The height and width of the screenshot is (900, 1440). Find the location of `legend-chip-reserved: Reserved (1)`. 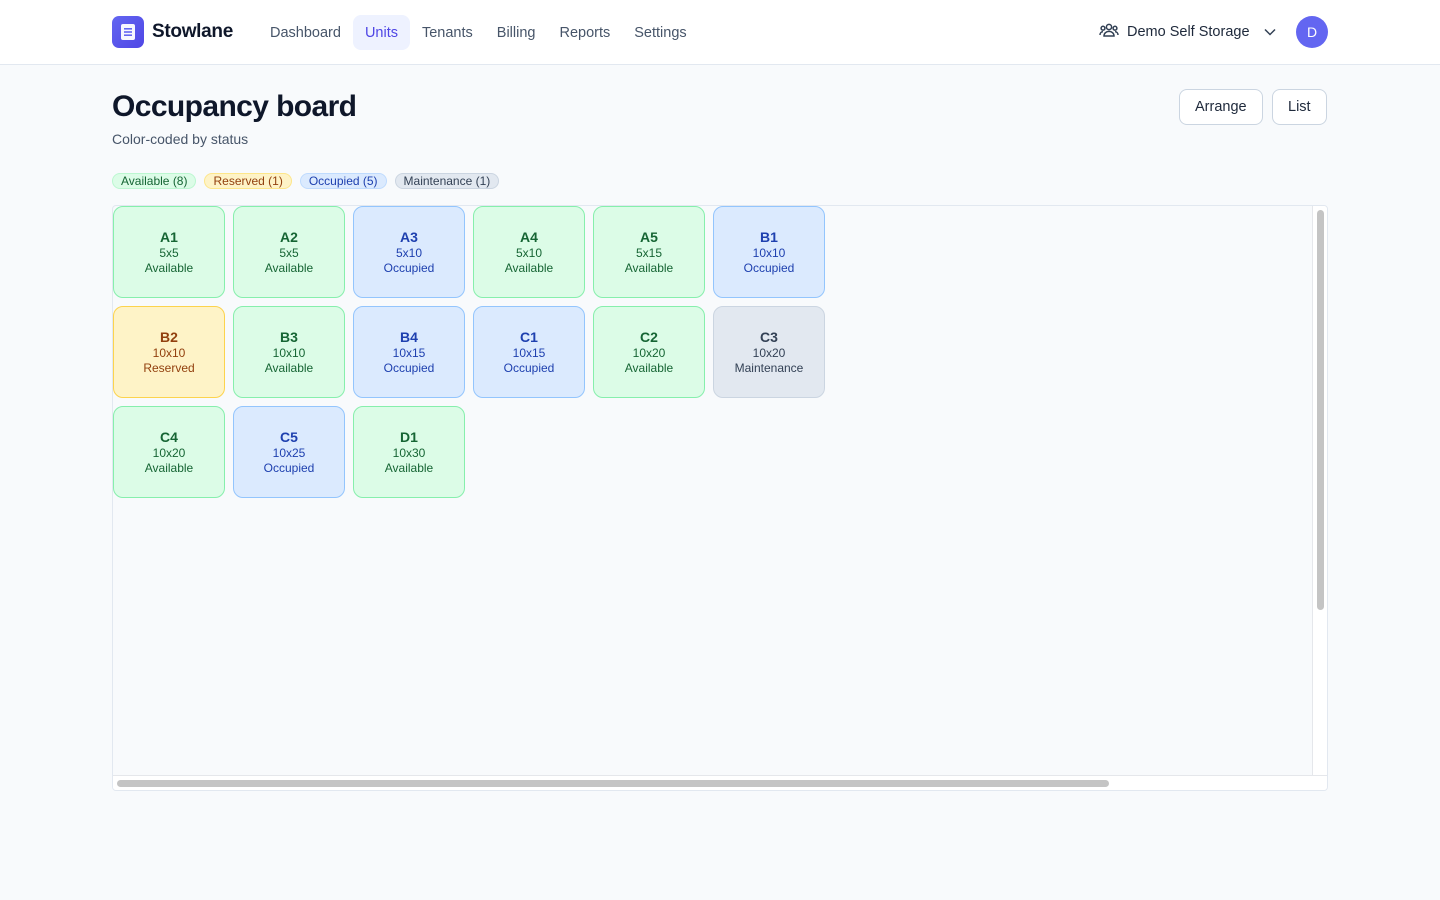

legend-chip-reserved: Reserved (1) is located at coordinates (248, 181).